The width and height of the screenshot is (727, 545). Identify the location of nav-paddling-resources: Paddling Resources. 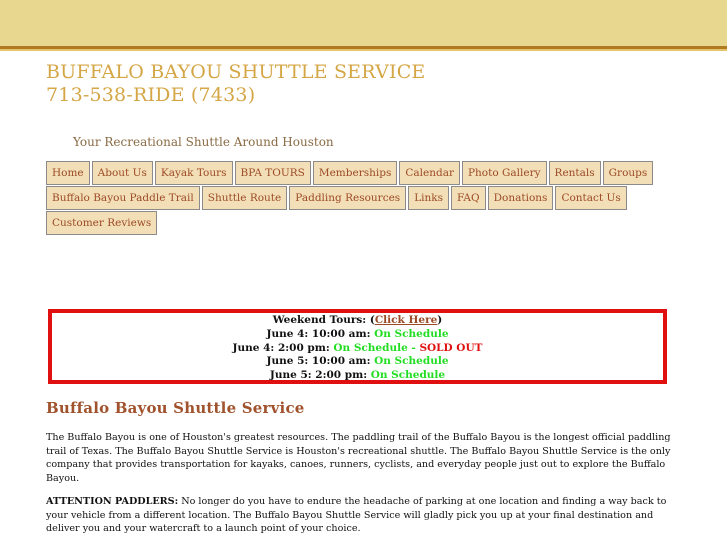
(348, 198).